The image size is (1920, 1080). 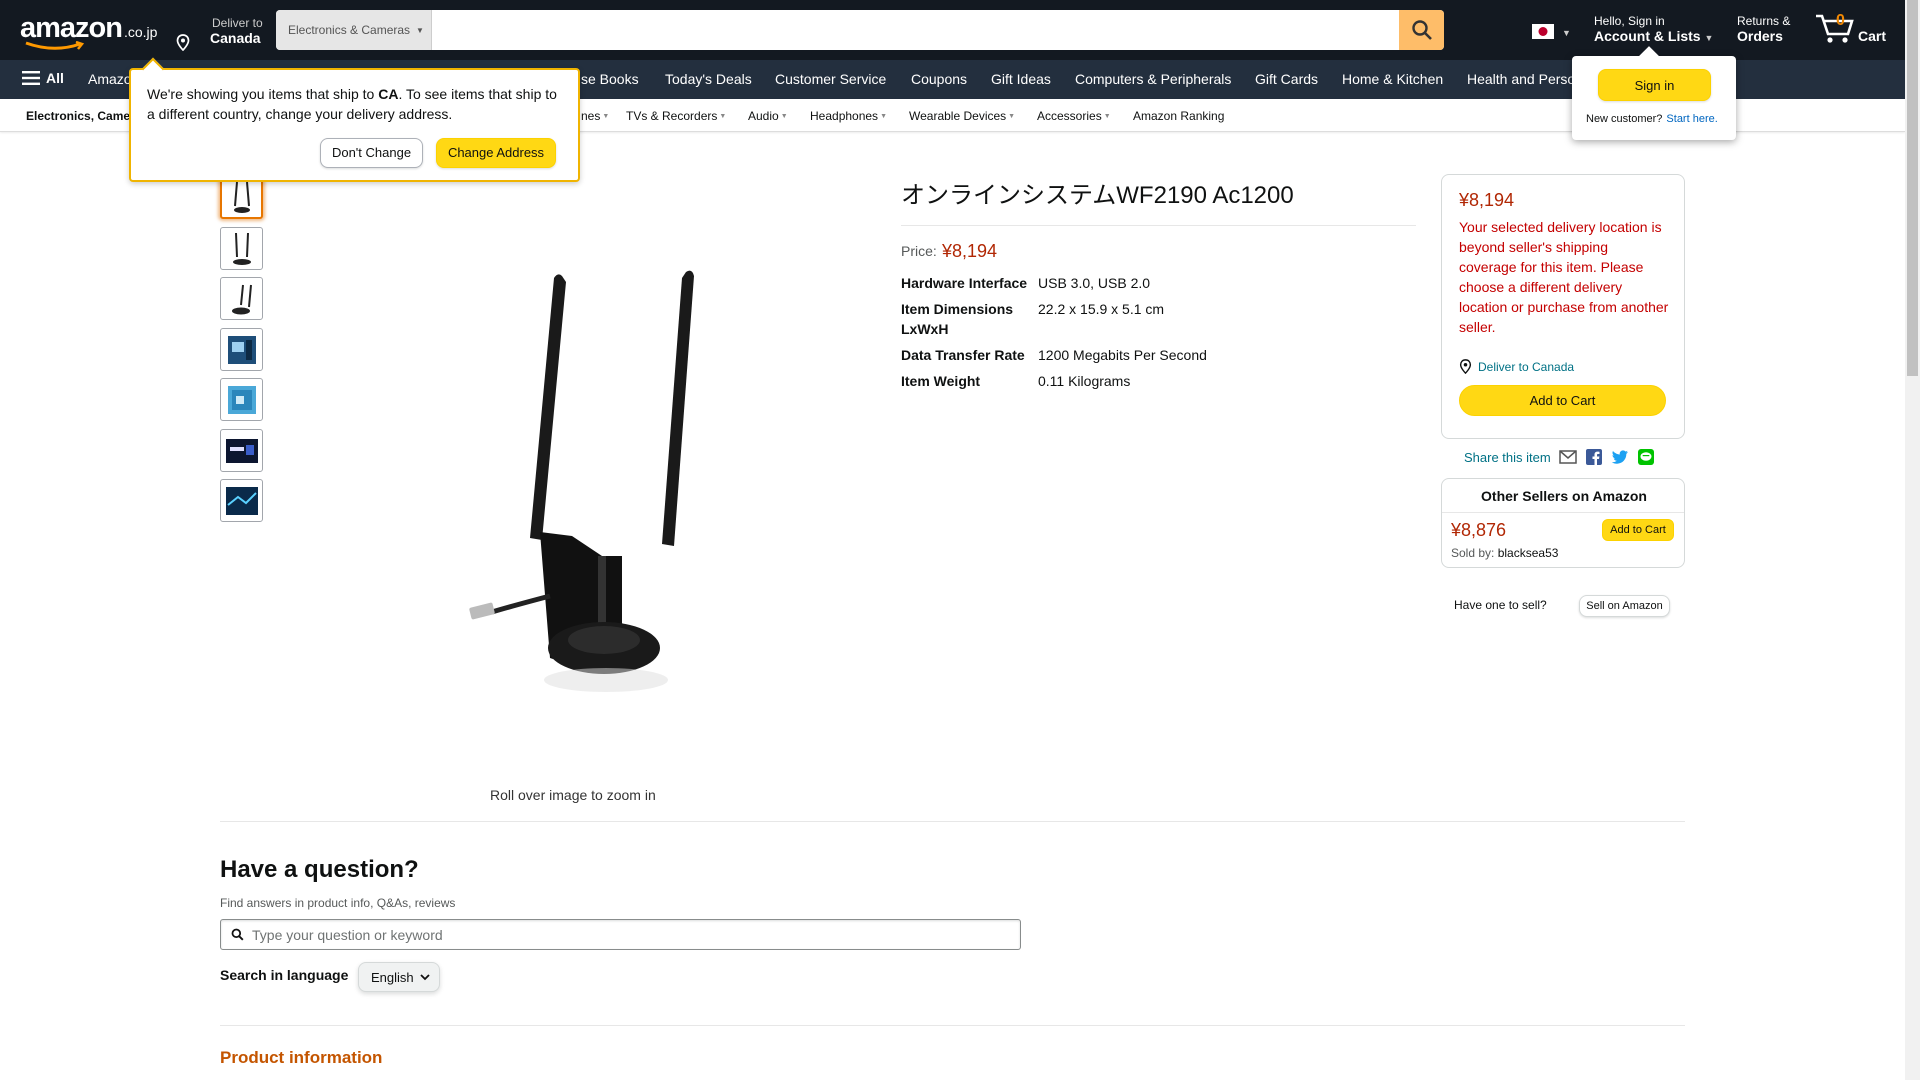 What do you see at coordinates (1912, 188) in the screenshot?
I see `scrollbar-thumb` at bounding box center [1912, 188].